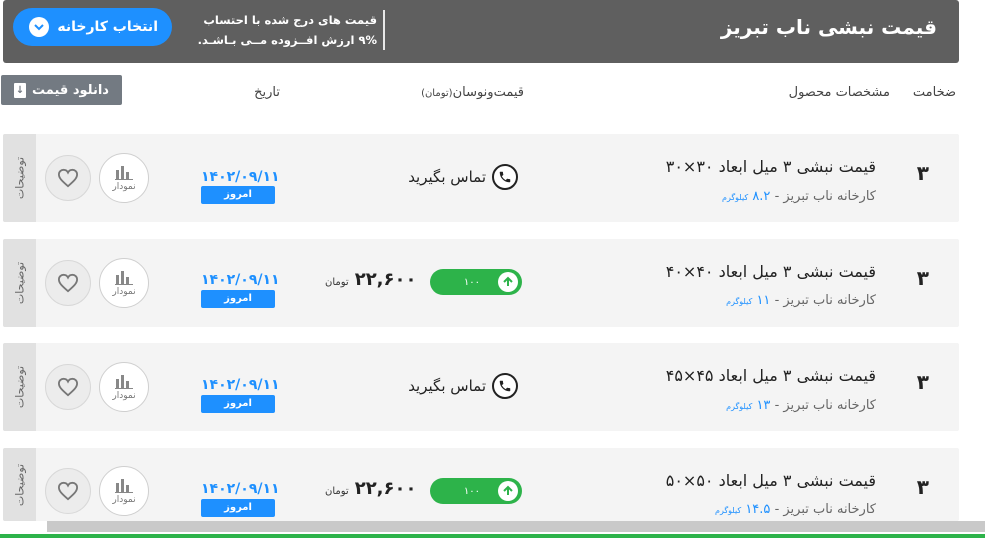  What do you see at coordinates (290, 20) in the screenshot?
I see `vat-note-line1: قیمت های درج شده با احتساب` at bounding box center [290, 20].